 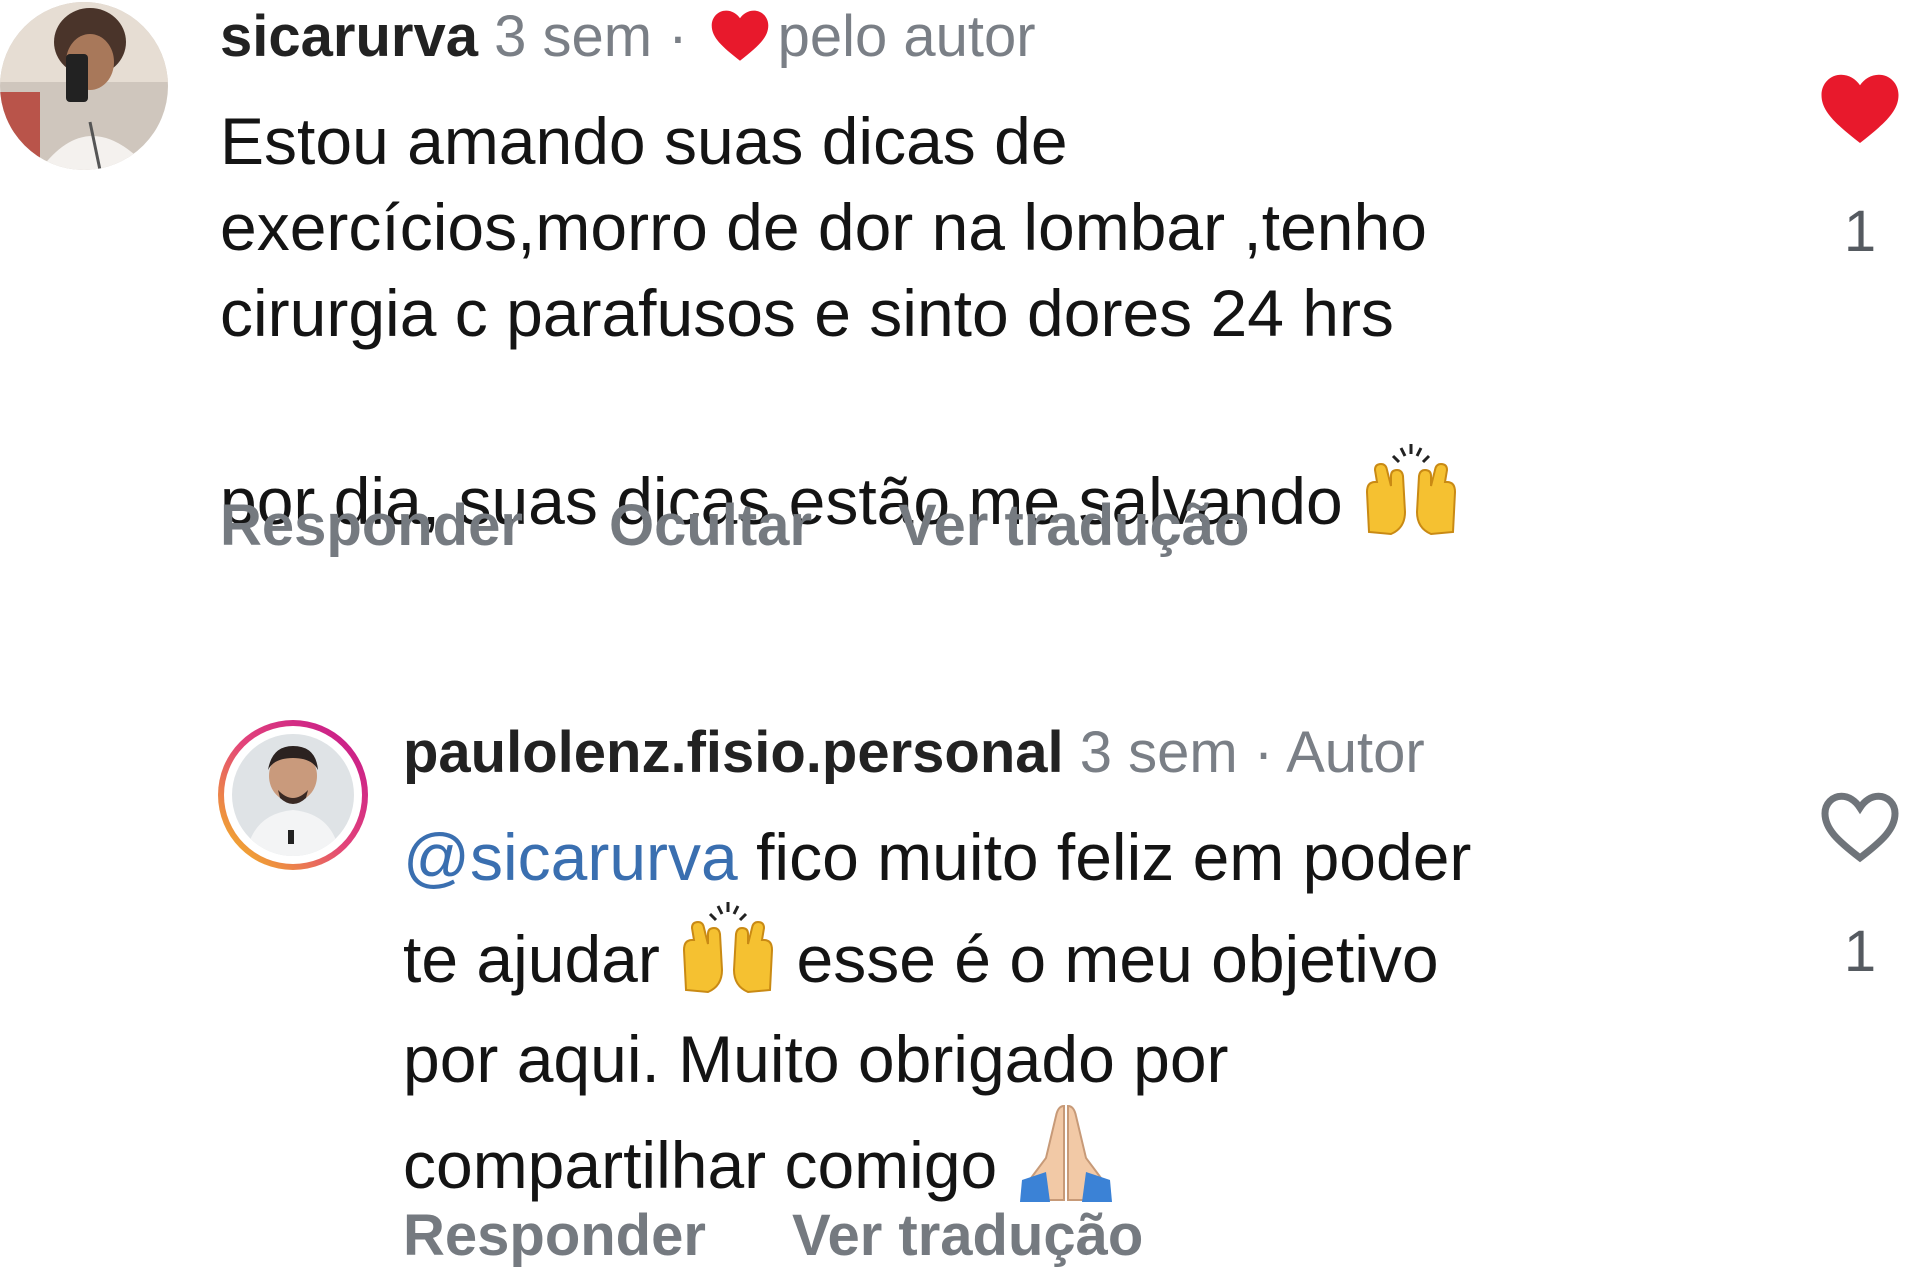 I want to click on avatar-paulolenz, so click(x=293, y=795).